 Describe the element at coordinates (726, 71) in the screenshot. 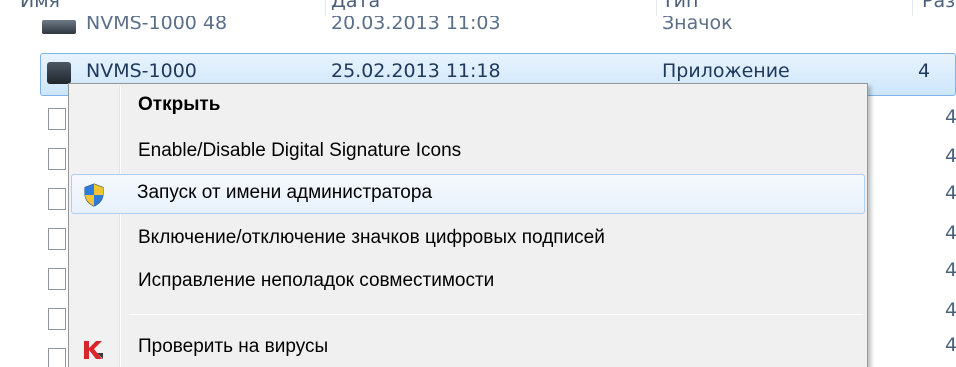

I see `file-type: Приложение` at that location.